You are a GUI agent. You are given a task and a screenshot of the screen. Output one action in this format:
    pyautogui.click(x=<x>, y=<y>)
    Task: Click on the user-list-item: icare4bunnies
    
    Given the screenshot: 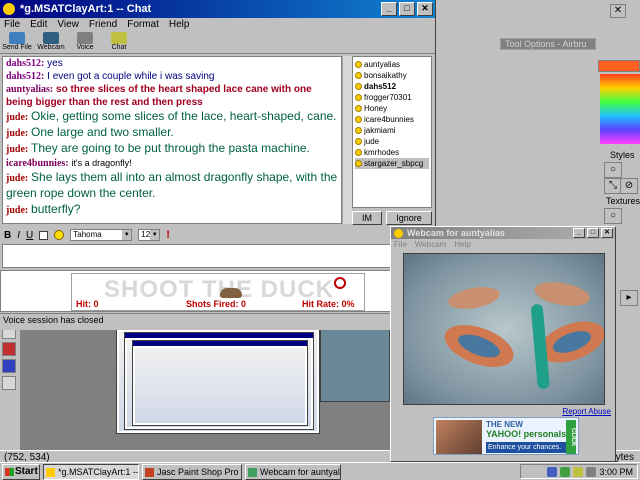 What is the action you would take?
    pyautogui.click(x=392, y=119)
    